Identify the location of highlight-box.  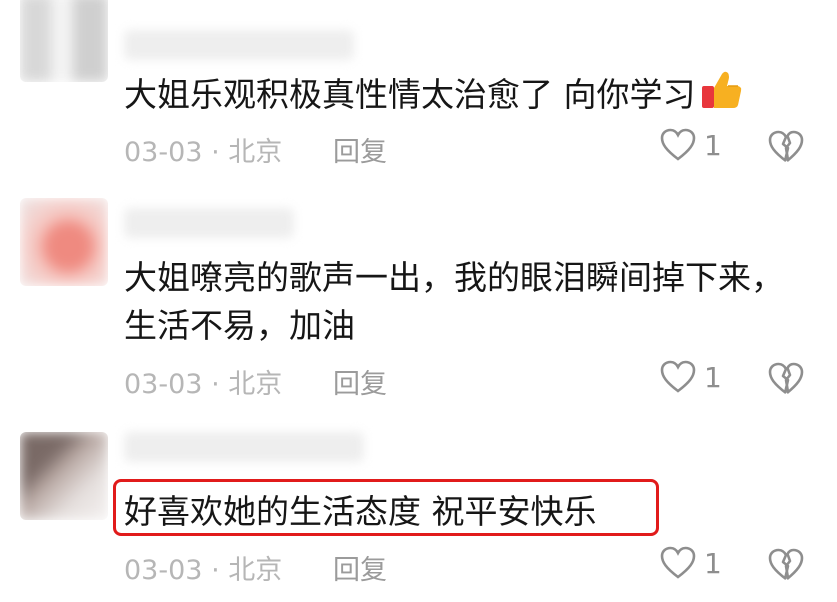
(386, 507).